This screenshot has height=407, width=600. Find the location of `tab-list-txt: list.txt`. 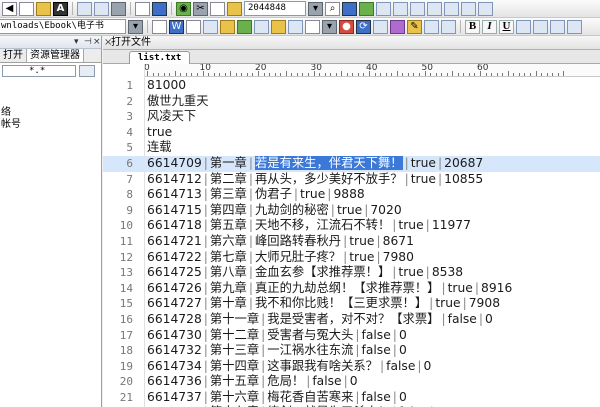

tab-list-txt: list.txt is located at coordinates (160, 57).